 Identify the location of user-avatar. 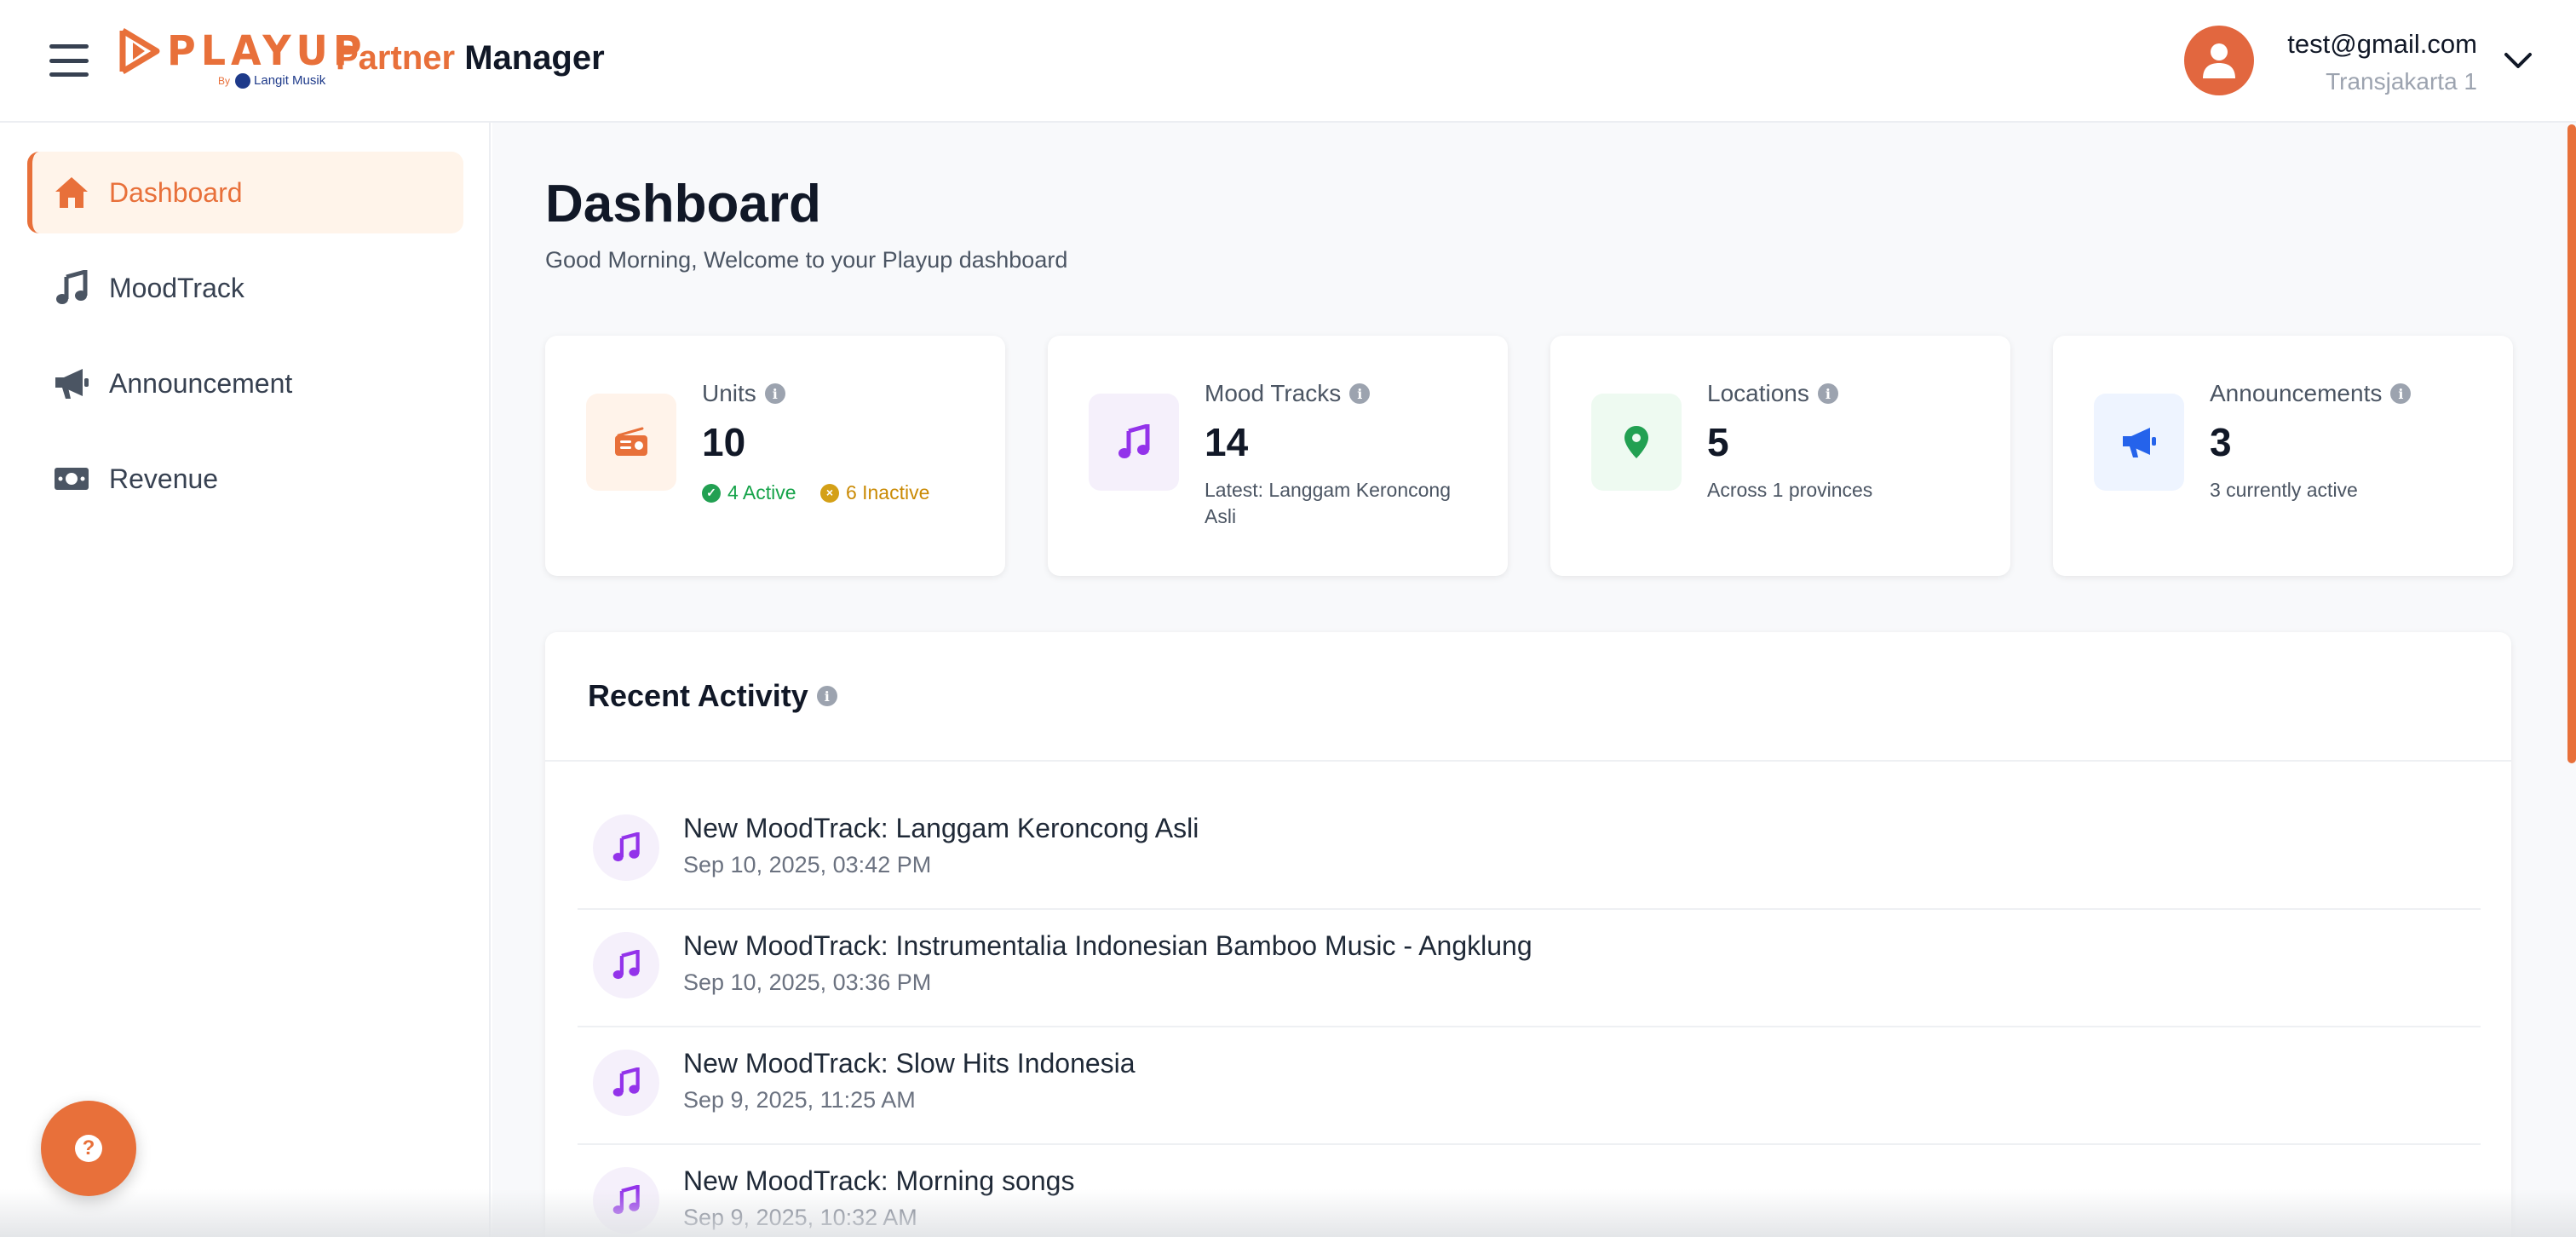
(2219, 61).